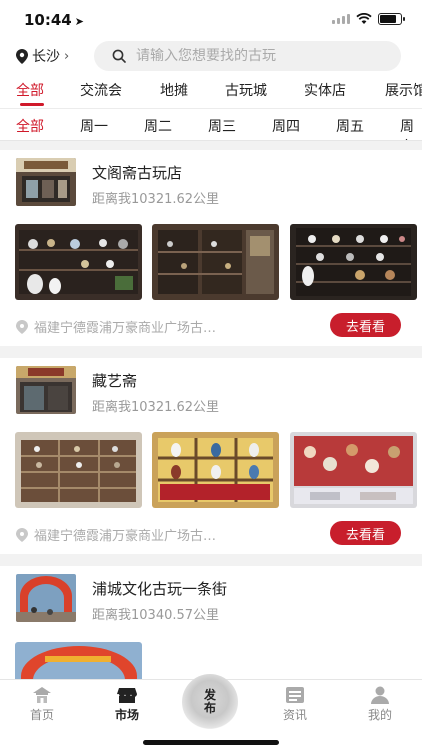 This screenshot has width=422, height=750. I want to click on location-selector: 长沙 ›, so click(42, 56).